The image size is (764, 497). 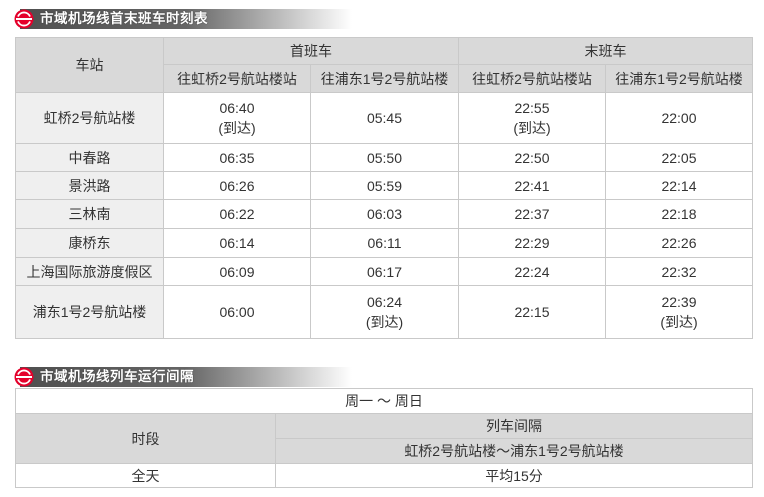 I want to click on train-time: 06:14, so click(x=237, y=243).